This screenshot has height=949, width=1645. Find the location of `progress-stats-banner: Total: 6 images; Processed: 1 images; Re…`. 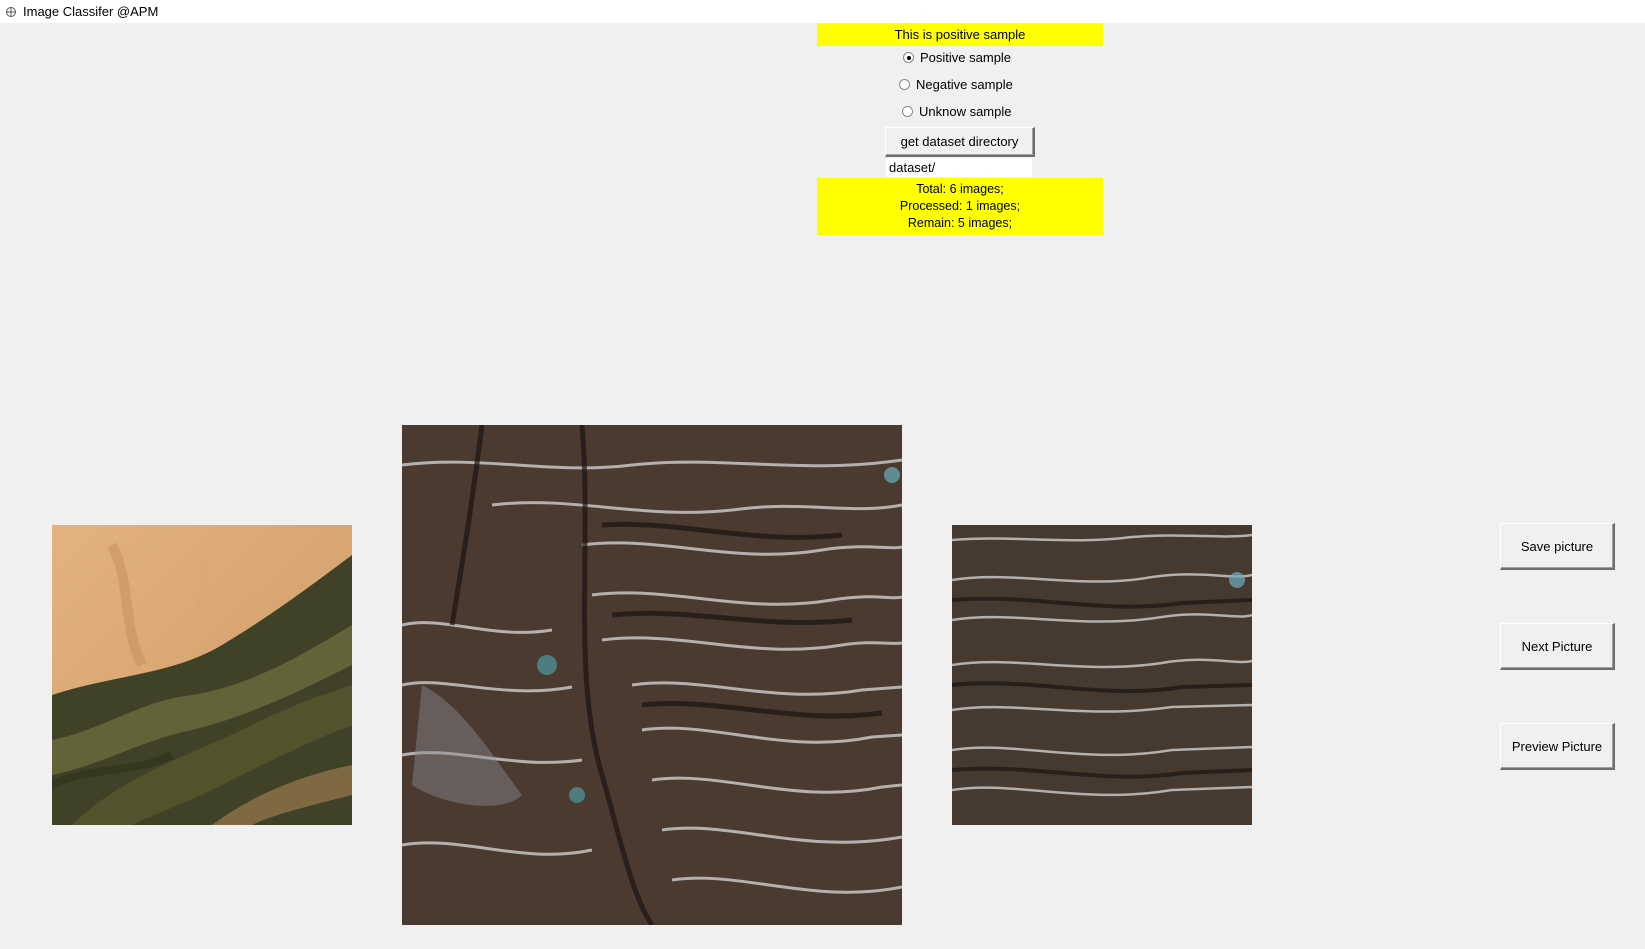

progress-stats-banner: Total: 6 images; Processed: 1 images; Re… is located at coordinates (960, 206).